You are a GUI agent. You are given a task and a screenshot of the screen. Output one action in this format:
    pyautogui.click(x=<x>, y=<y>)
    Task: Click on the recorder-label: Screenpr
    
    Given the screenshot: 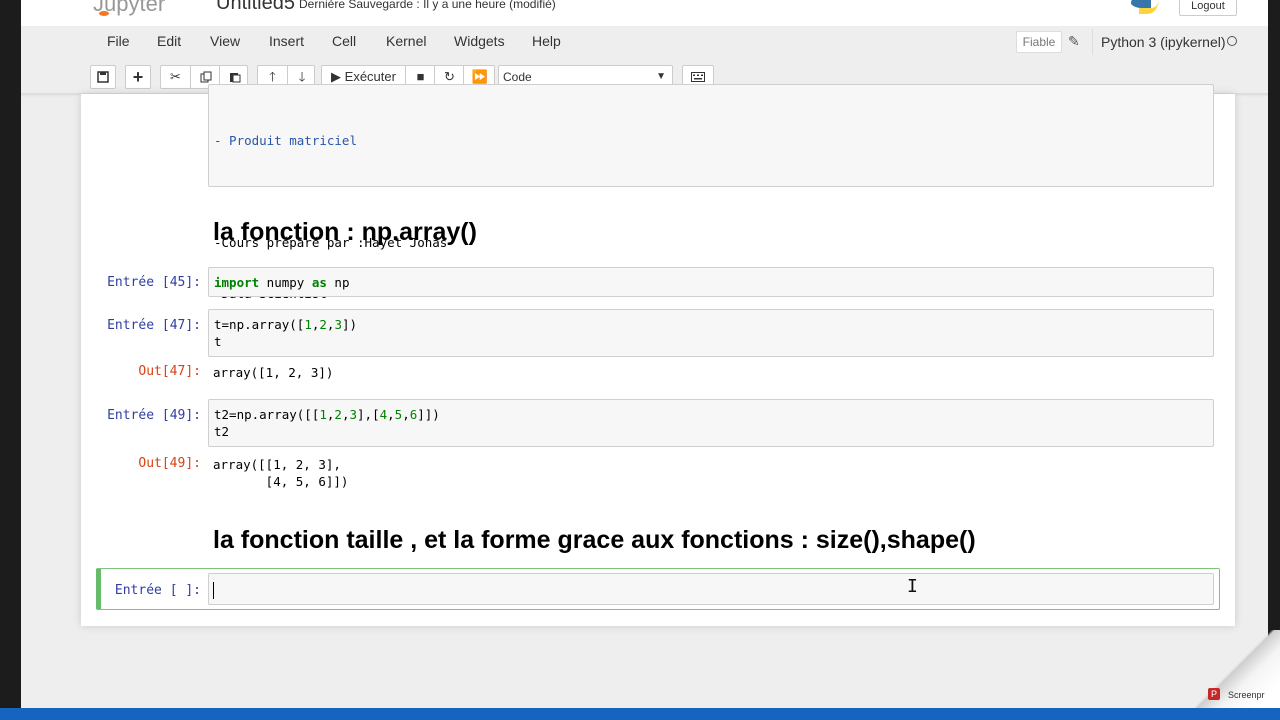 What is the action you would take?
    pyautogui.click(x=1246, y=695)
    